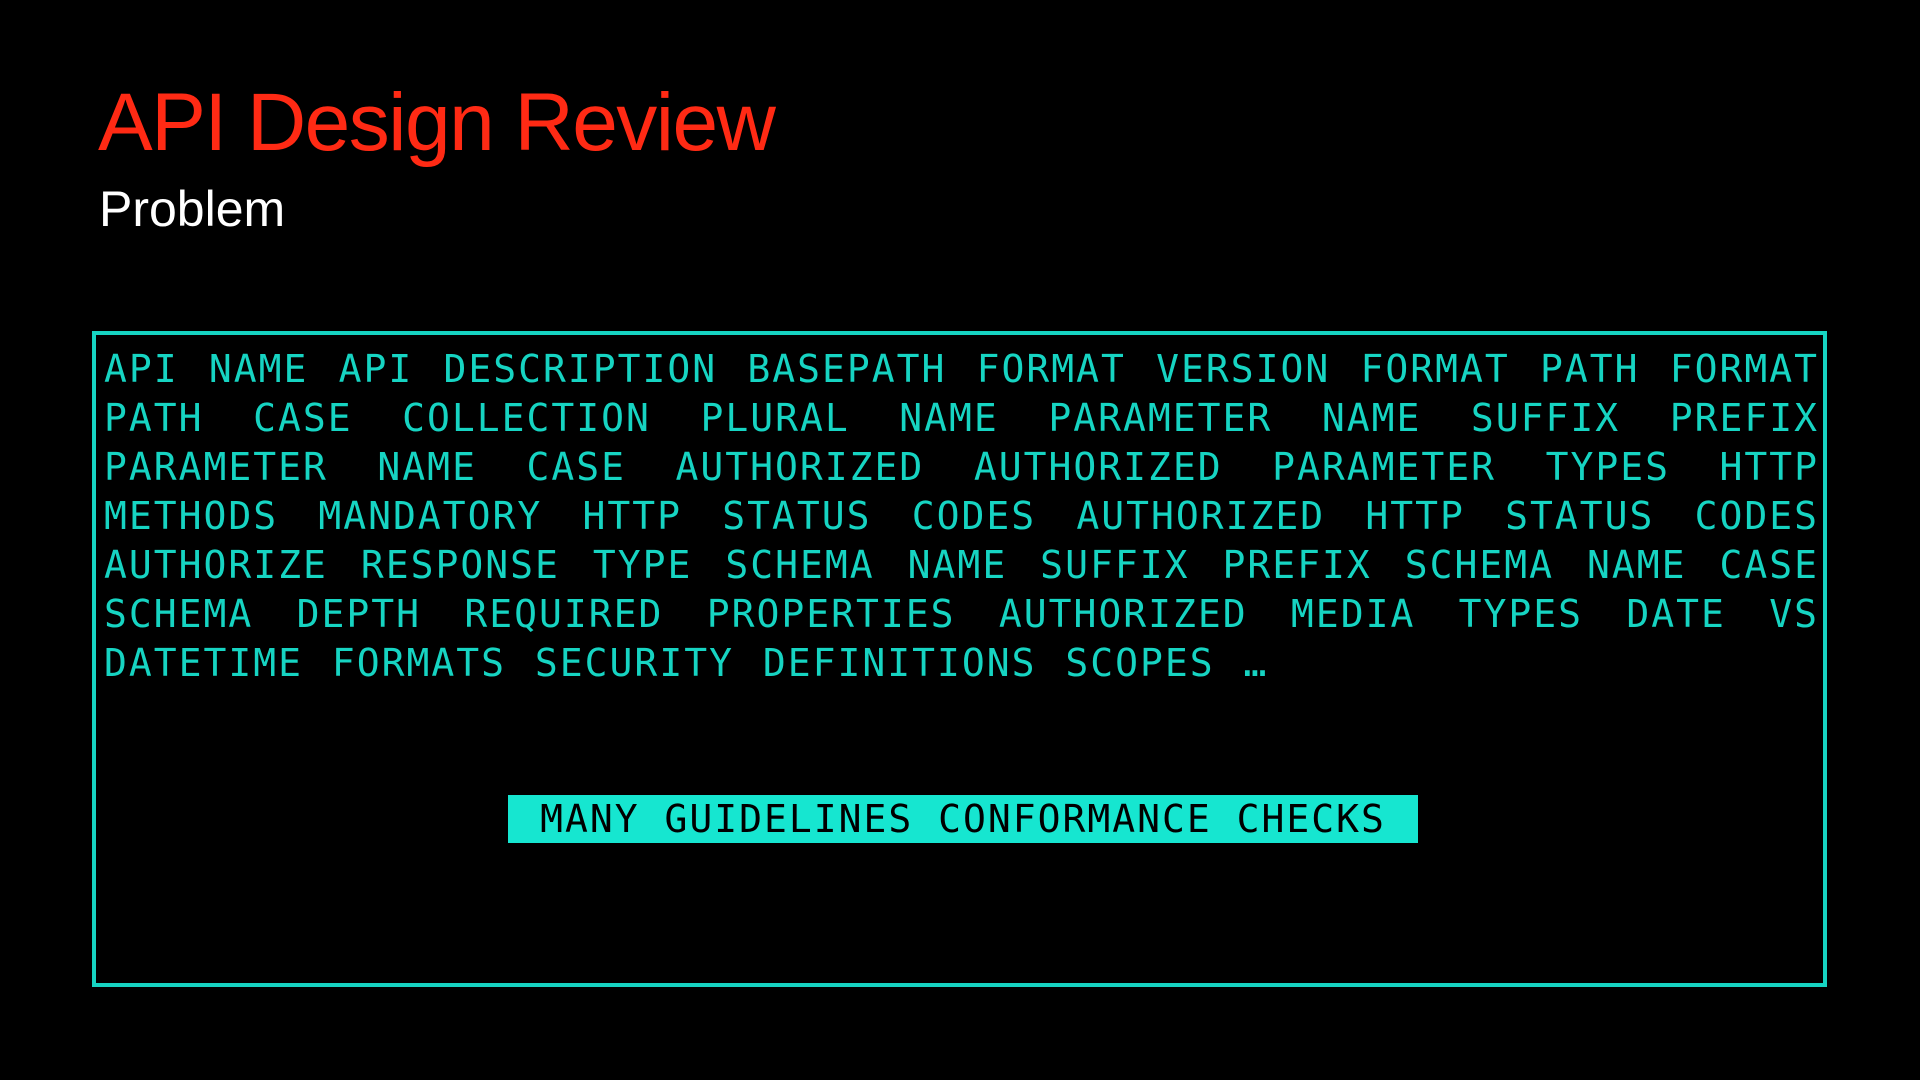  What do you see at coordinates (437, 122) in the screenshot?
I see `slide-title: API Design Review` at bounding box center [437, 122].